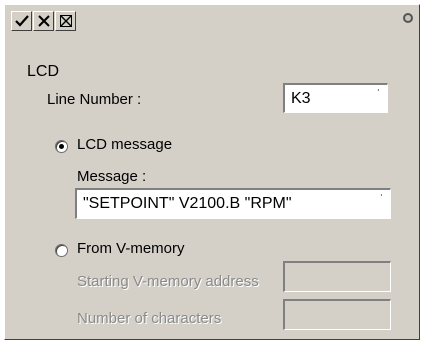 The width and height of the screenshot is (422, 343). I want to click on help-icon, so click(65, 21).